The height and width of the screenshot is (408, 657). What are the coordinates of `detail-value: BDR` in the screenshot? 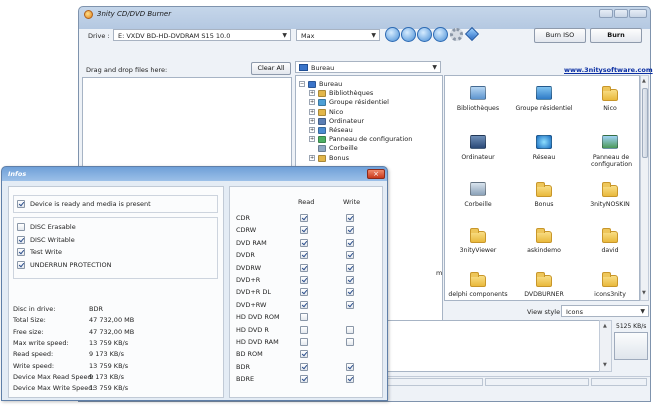 It's located at (96, 309).